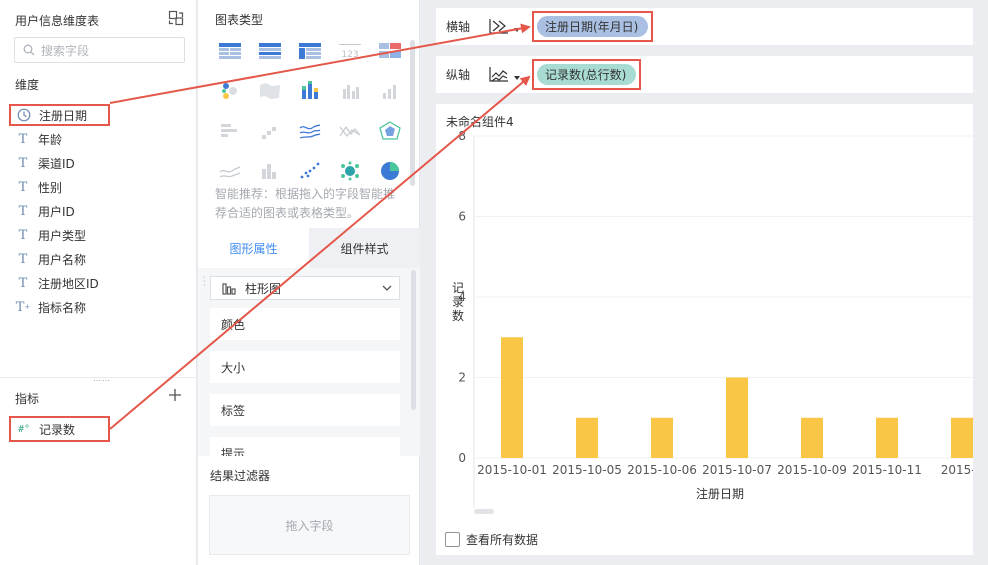 This screenshot has width=988, height=565. What do you see at coordinates (98, 139) in the screenshot?
I see `dimension-field-age: T 年龄` at bounding box center [98, 139].